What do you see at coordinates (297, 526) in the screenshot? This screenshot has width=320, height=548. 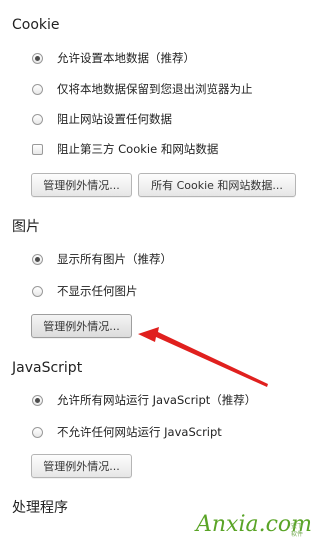 I see `watermark-small-text: 安下` at bounding box center [297, 526].